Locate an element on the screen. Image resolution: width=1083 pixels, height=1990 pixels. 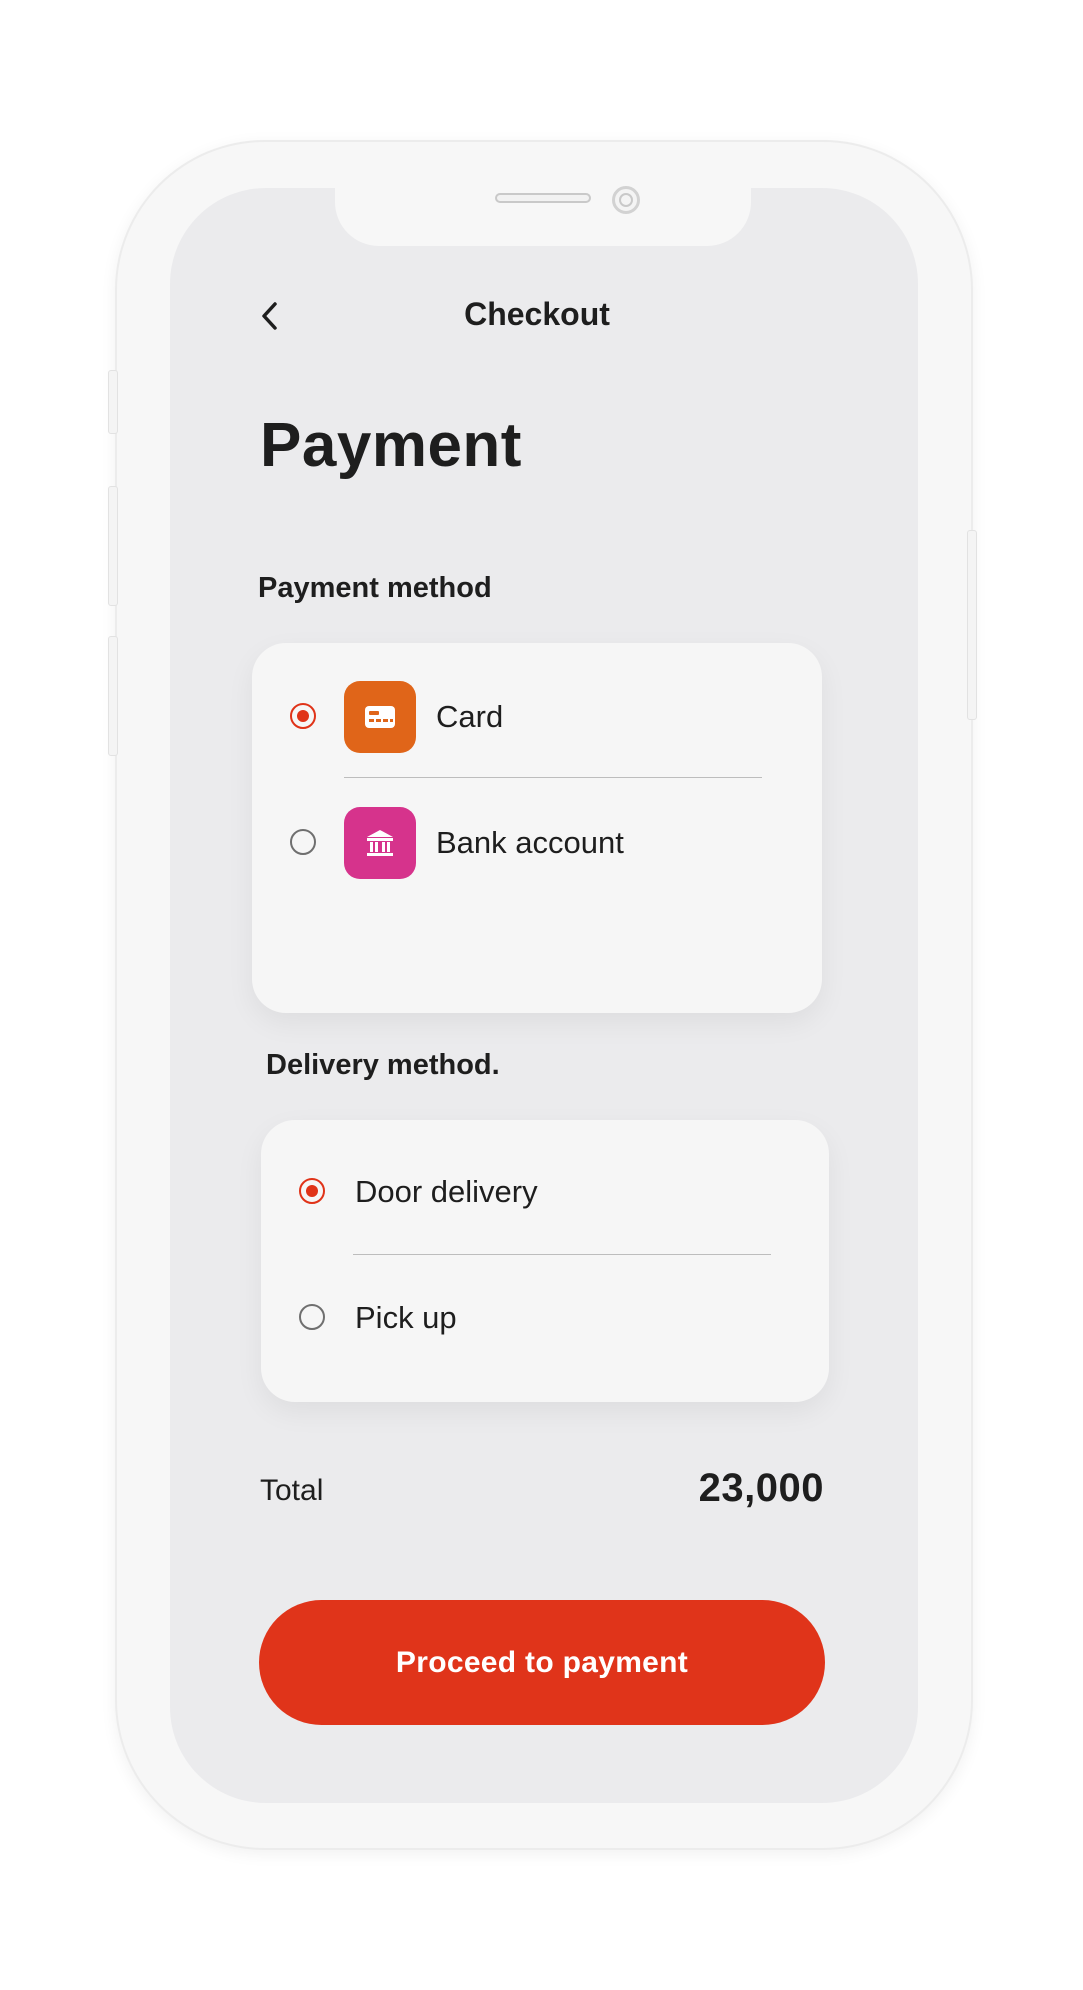
payment-method-label: Payment method is located at coordinates (375, 588).